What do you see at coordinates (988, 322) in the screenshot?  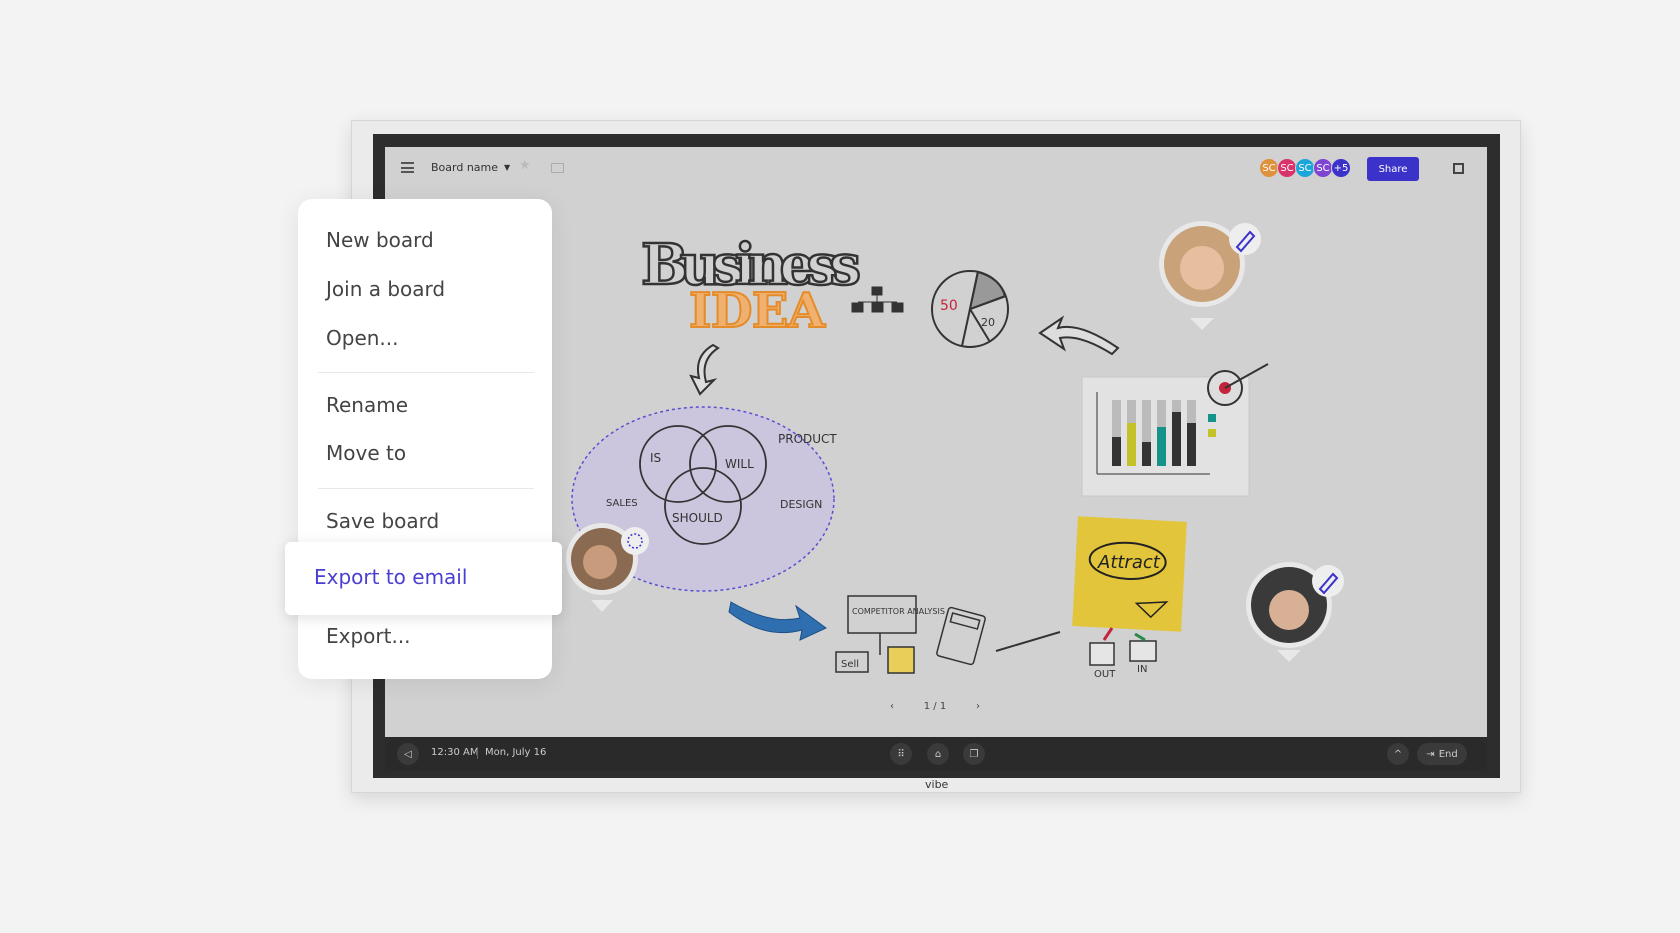 I see `pie-label-20: 20` at bounding box center [988, 322].